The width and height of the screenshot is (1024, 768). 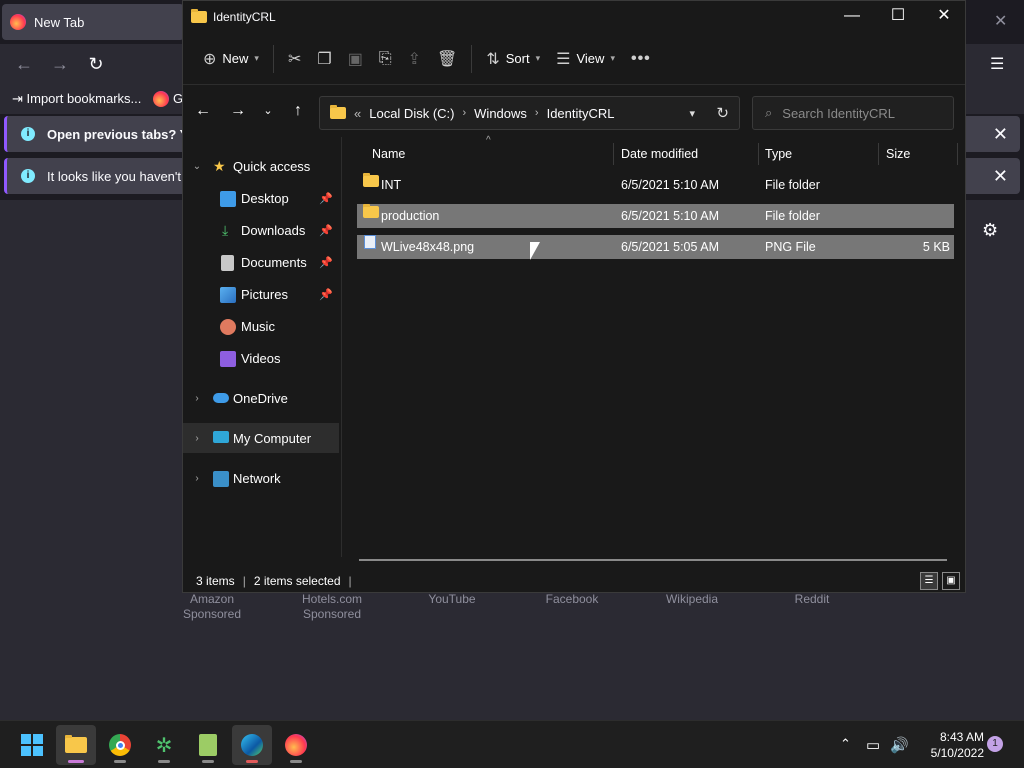 What do you see at coordinates (219, 165) in the screenshot?
I see `star-icon: ★` at bounding box center [219, 165].